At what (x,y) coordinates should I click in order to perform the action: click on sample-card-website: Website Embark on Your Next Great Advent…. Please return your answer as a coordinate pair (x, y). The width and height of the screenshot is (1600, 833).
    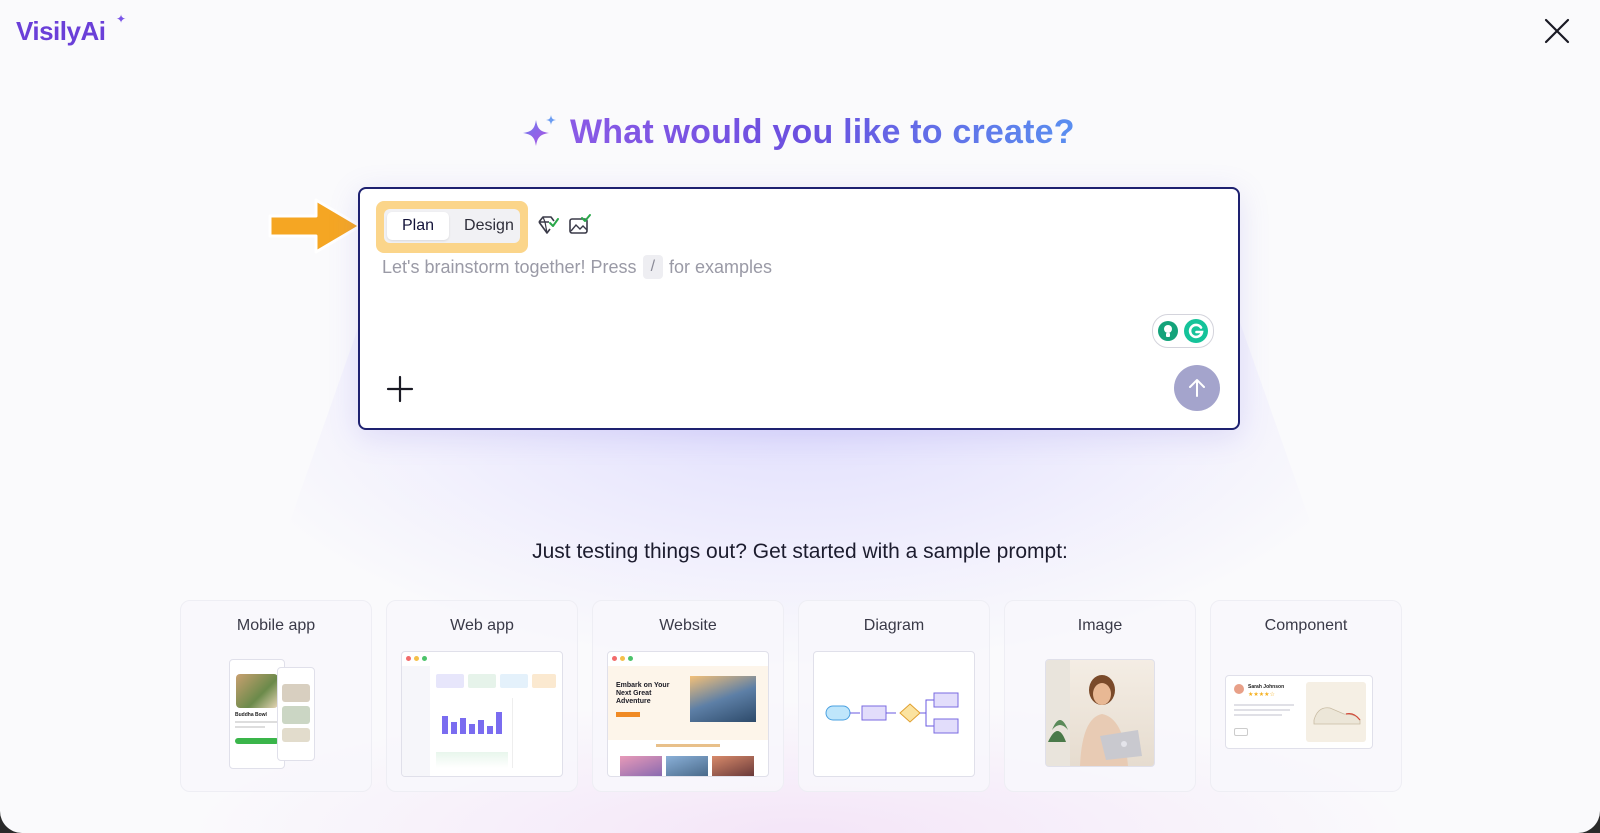
    Looking at the image, I should click on (688, 696).